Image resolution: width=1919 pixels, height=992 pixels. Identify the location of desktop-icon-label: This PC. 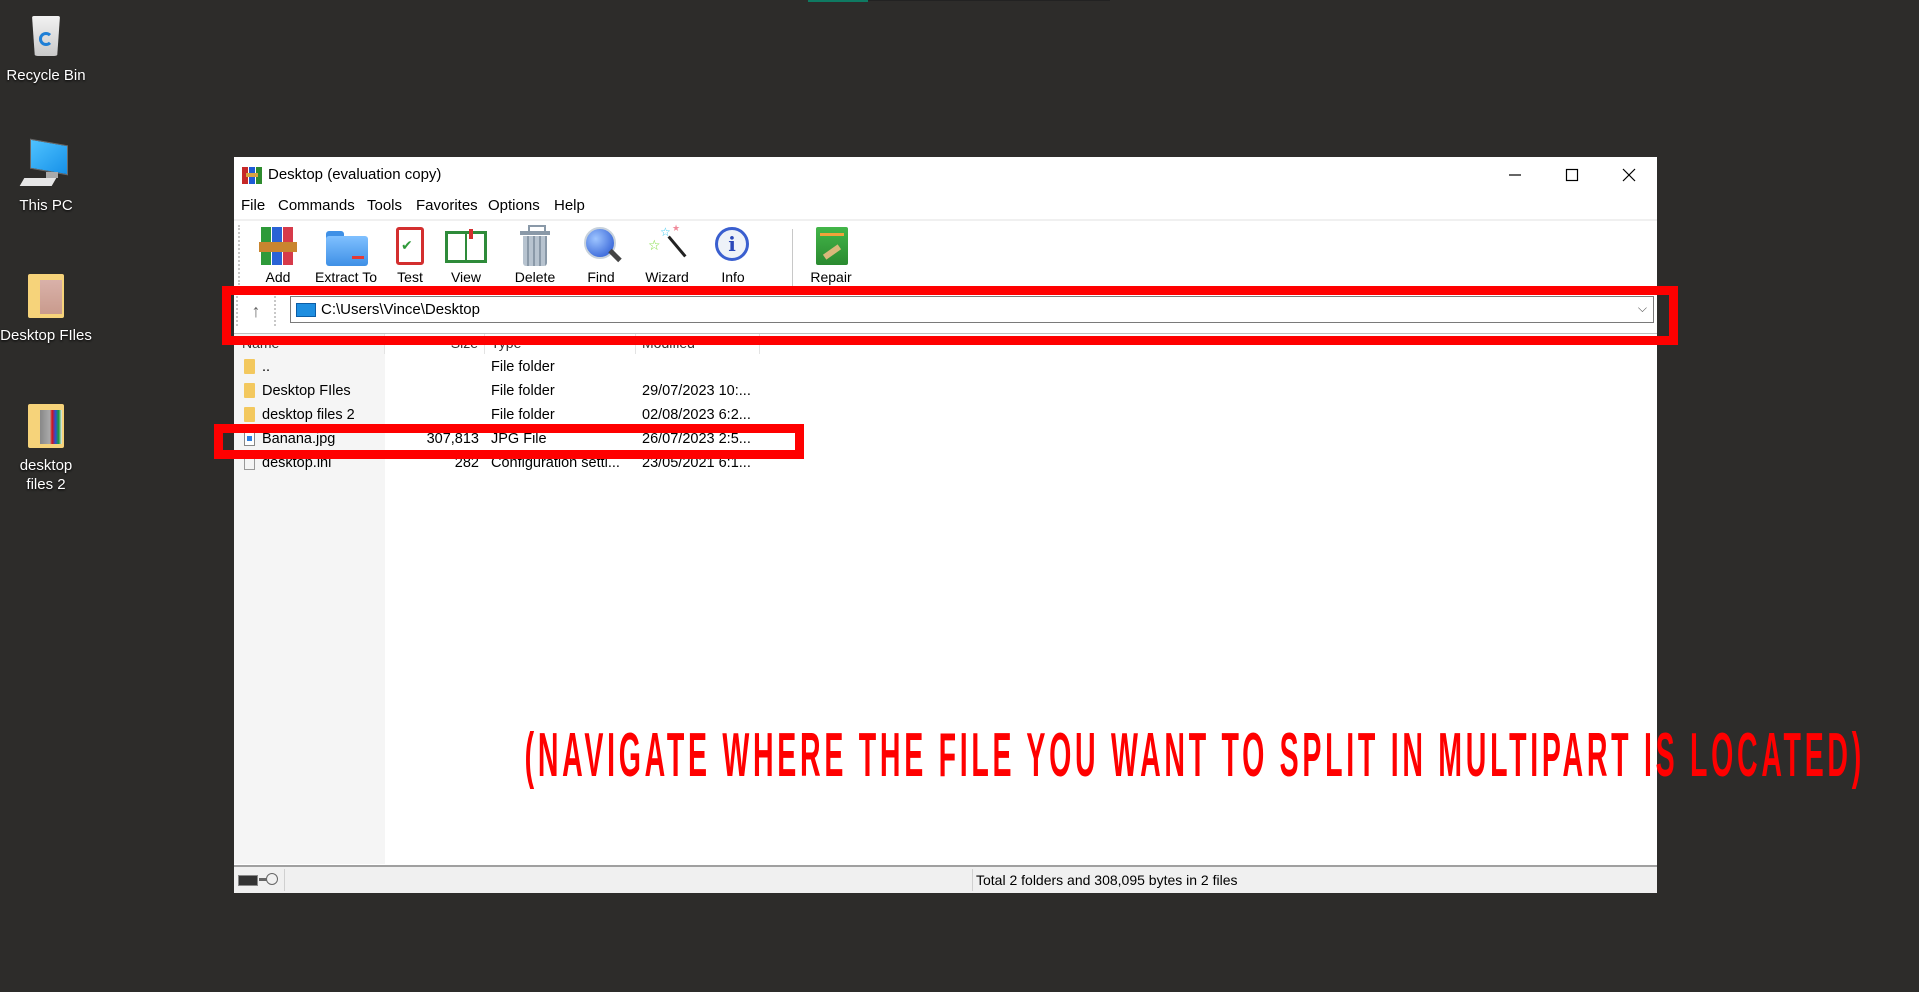
(46, 205).